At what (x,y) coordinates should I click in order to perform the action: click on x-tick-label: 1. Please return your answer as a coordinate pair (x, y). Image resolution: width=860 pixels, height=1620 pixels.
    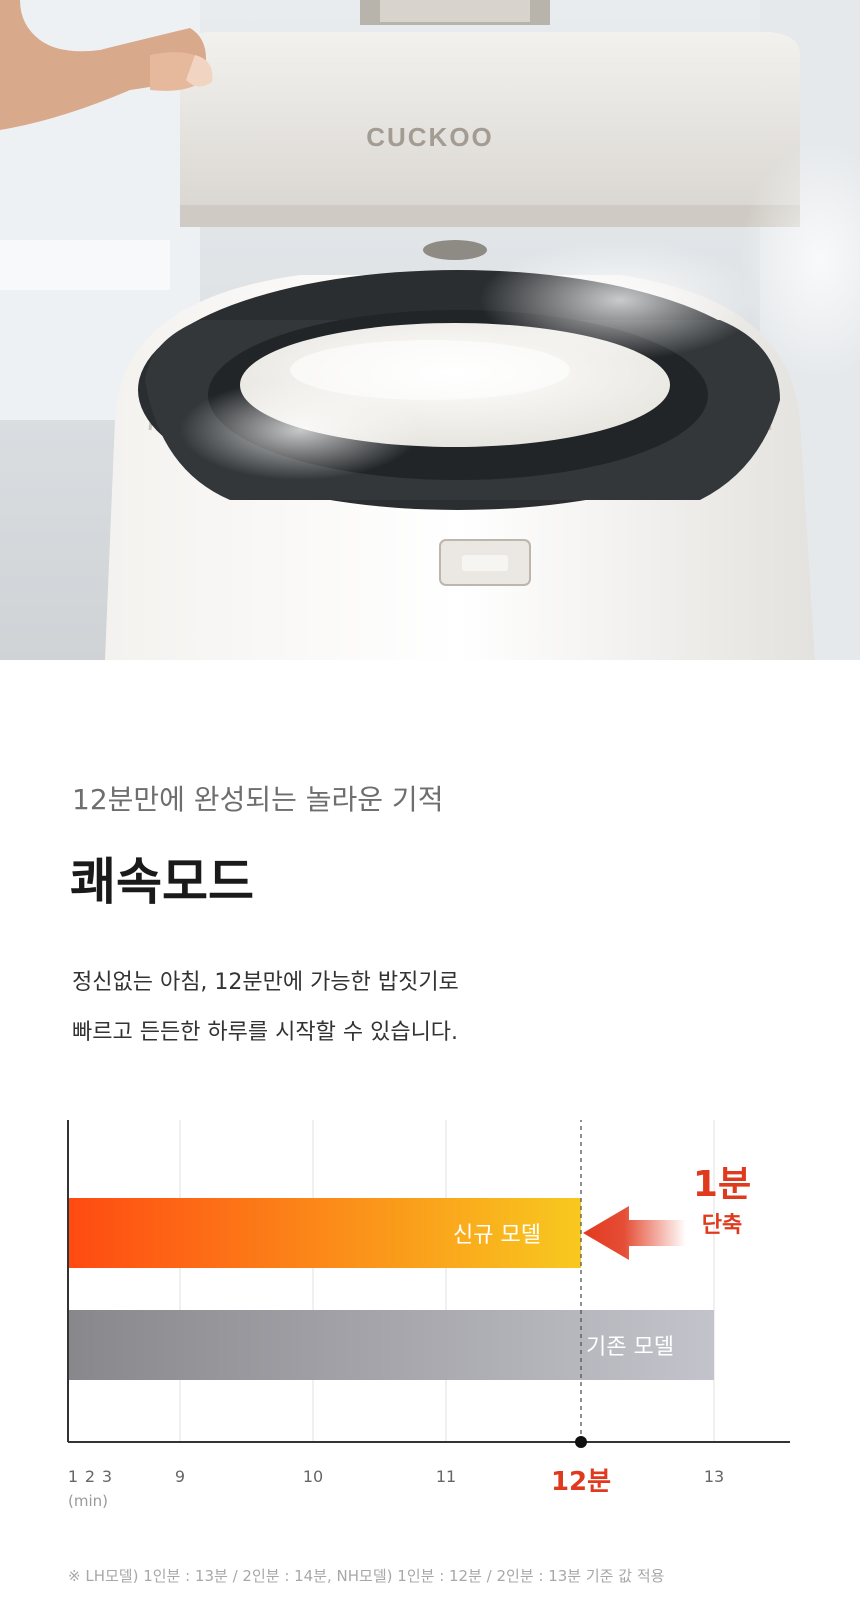
    Looking at the image, I should click on (73, 1476).